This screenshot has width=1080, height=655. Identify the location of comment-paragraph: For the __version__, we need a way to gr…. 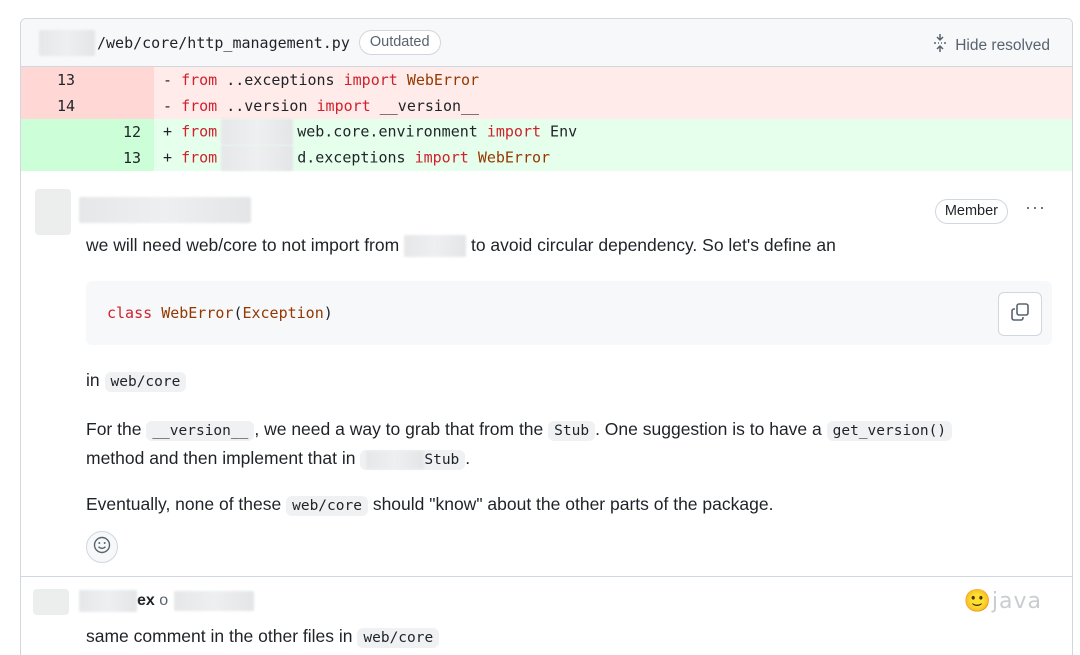
(566, 445).